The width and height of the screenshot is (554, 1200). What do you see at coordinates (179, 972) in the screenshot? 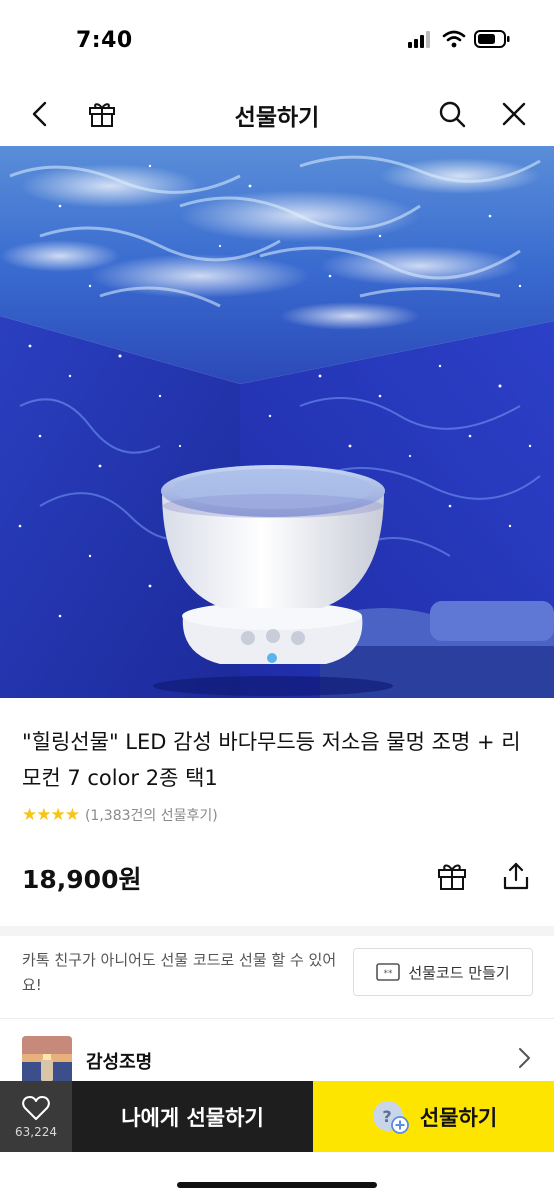
I see `gift-code-description: 카톡 친구가 아니어도 선물 코드로 선물 할 수 있어요!` at bounding box center [179, 972].